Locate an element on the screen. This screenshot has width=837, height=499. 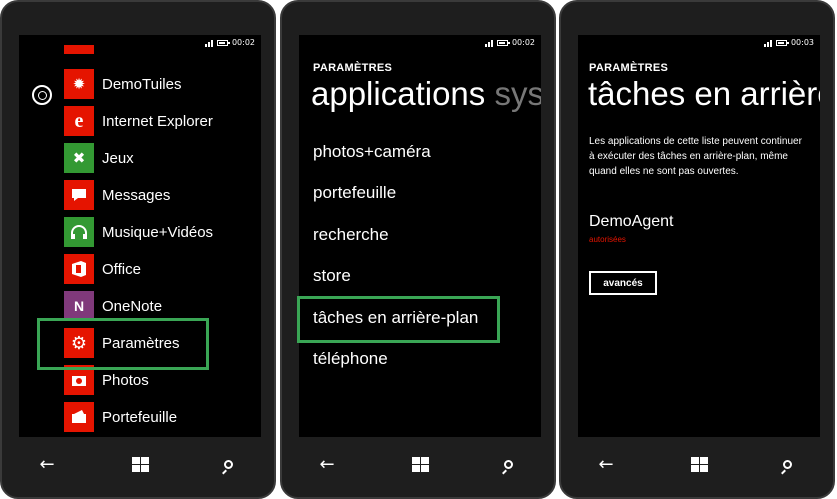
agent-name: DemoAgent is located at coordinates (631, 222).